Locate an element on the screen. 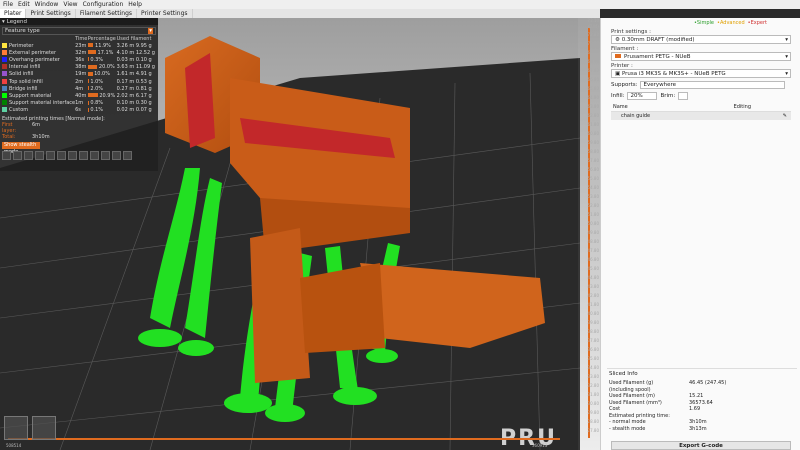  mode-simple: •Simple is located at coordinates (704, 23).